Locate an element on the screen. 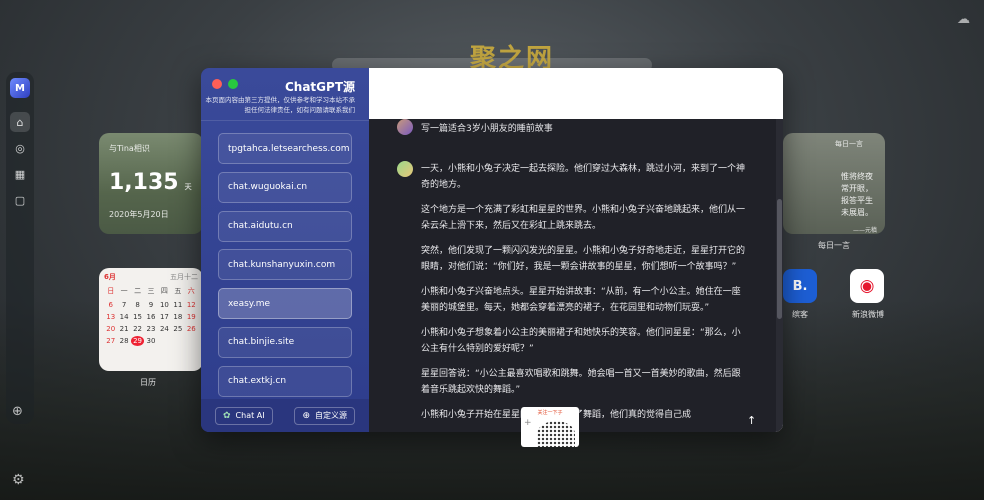 Image resolution: width=984 pixels, height=500 pixels. chat-topbar is located at coordinates (576, 93).